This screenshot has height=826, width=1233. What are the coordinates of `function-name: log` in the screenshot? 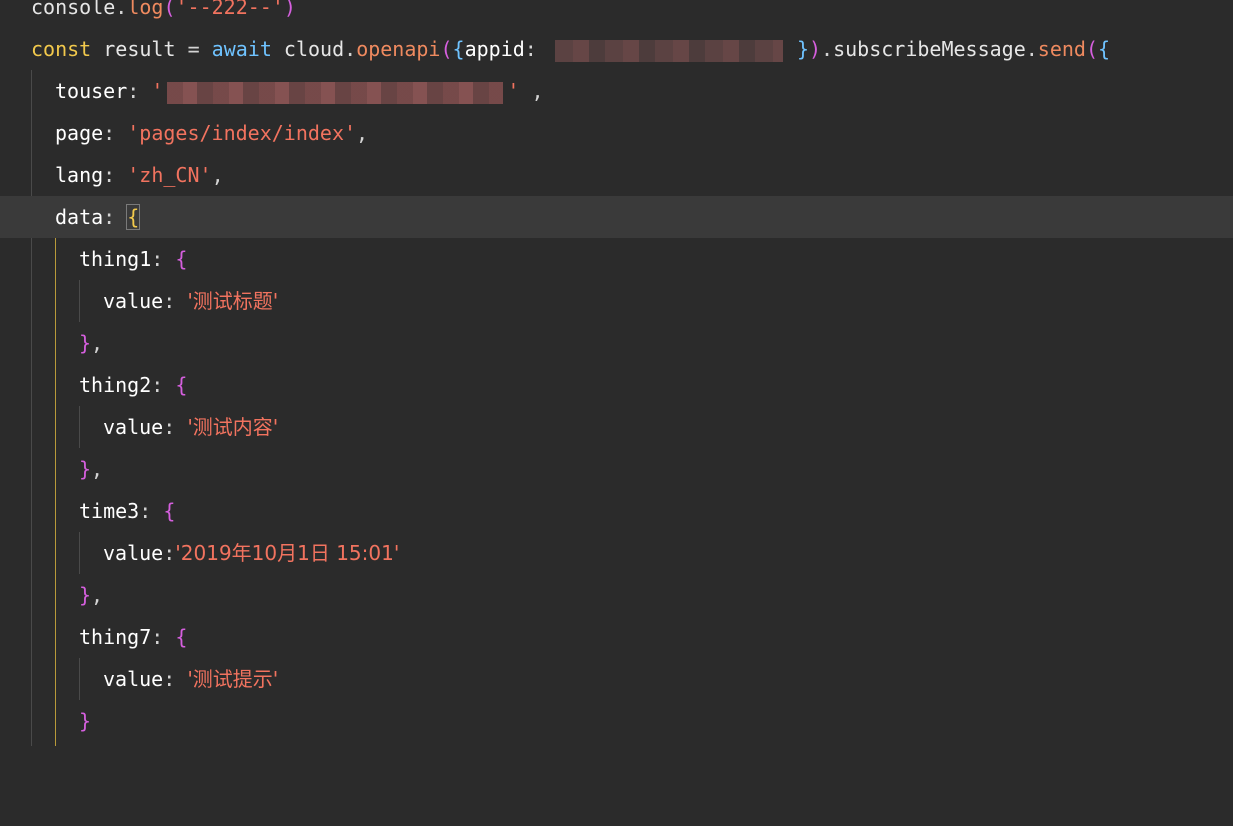 It's located at (145, 9).